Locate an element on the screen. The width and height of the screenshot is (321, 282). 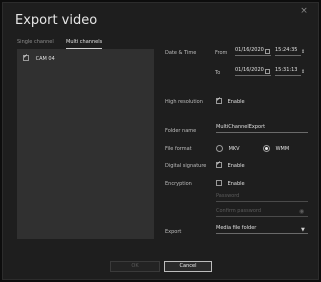
format-label: MKV is located at coordinates (234, 149).